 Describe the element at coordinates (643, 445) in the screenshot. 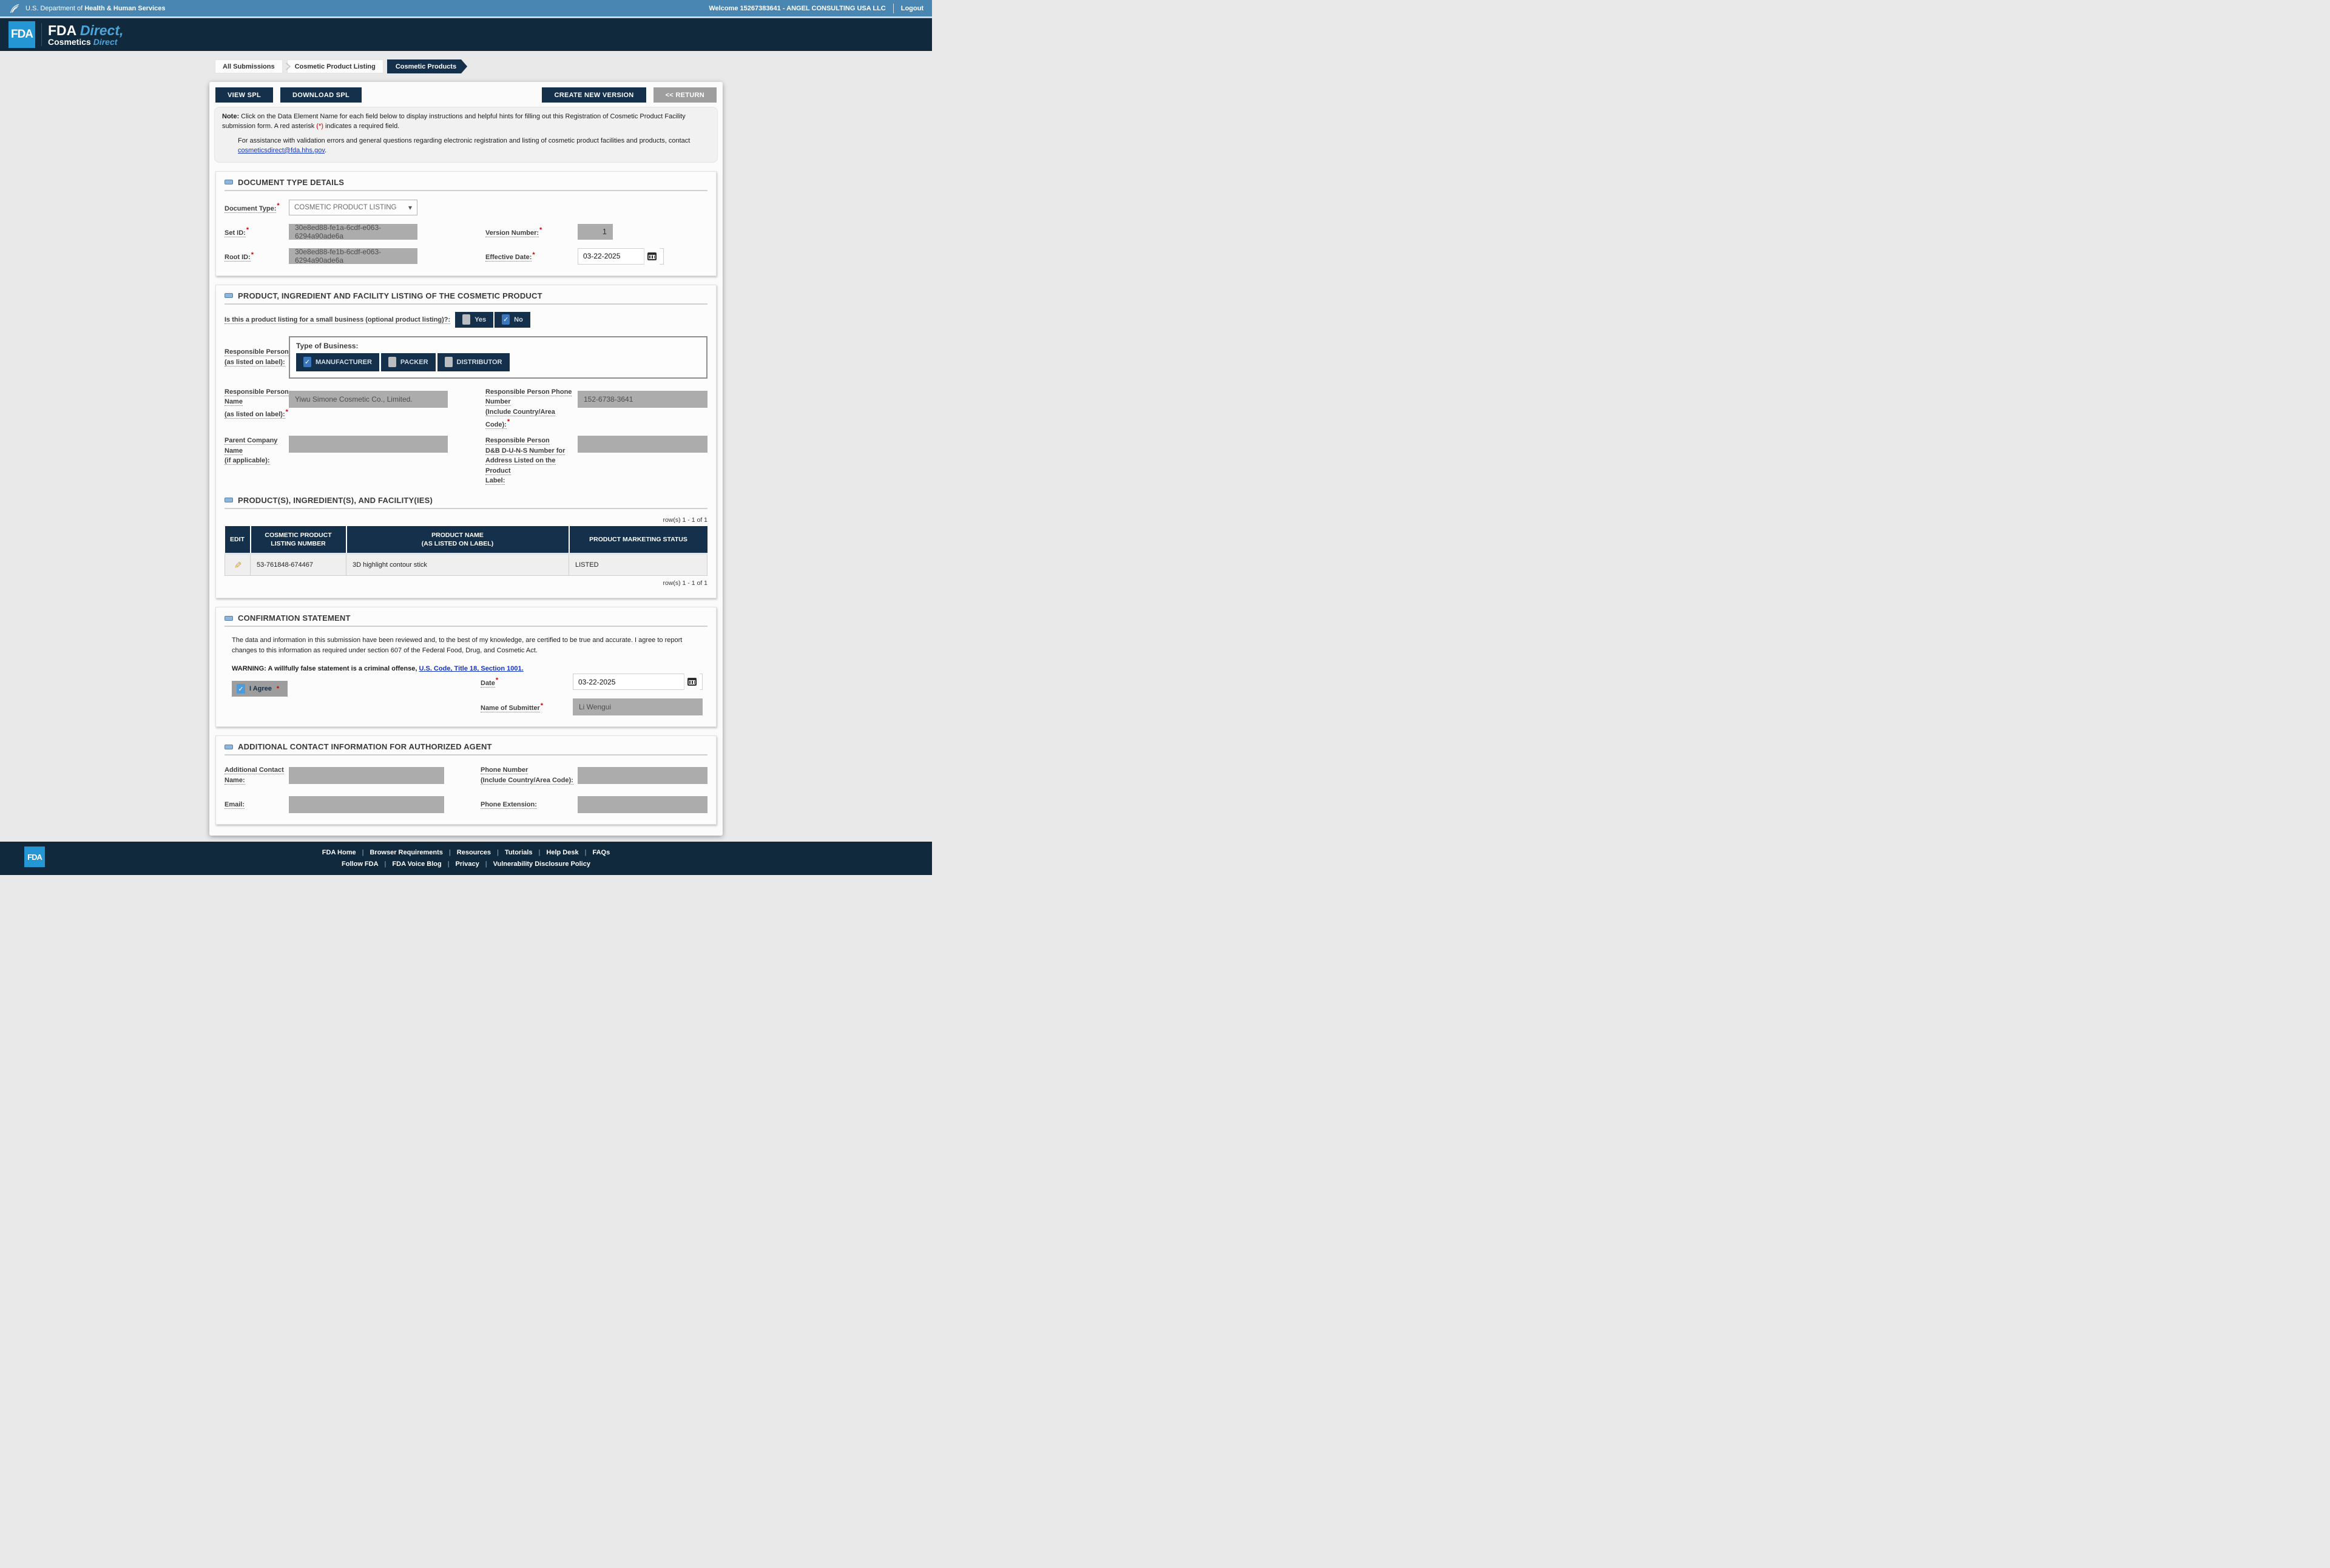

I see `duns-number-field` at that location.